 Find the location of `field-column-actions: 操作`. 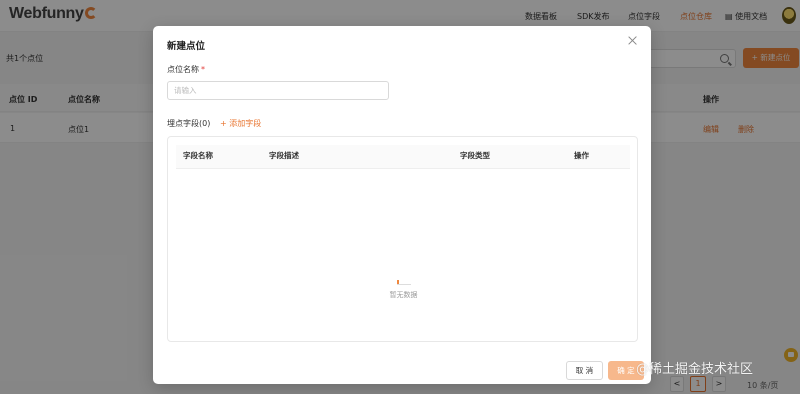

field-column-actions: 操作 is located at coordinates (581, 155).